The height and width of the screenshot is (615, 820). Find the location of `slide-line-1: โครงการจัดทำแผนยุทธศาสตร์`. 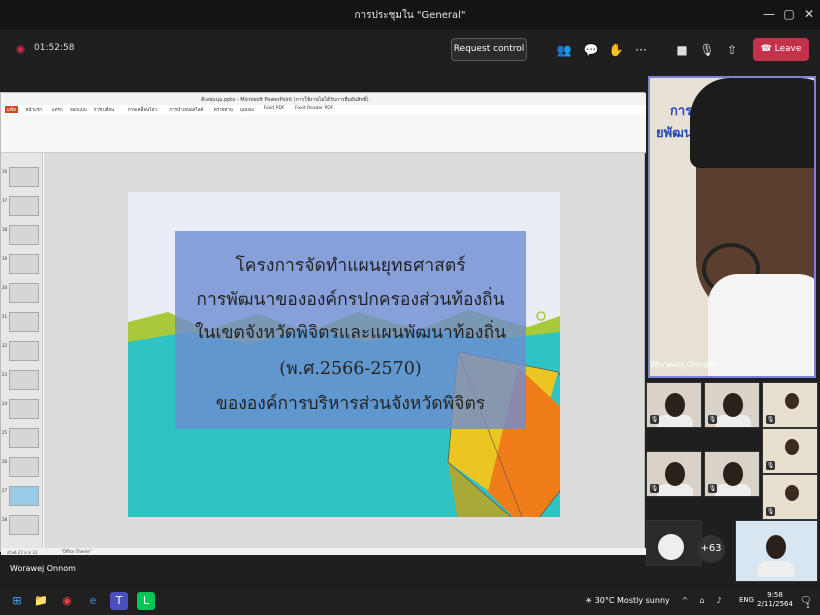

slide-line-1: โครงการจัดทำแผนยุทธศาสตร์ is located at coordinates (350, 266).